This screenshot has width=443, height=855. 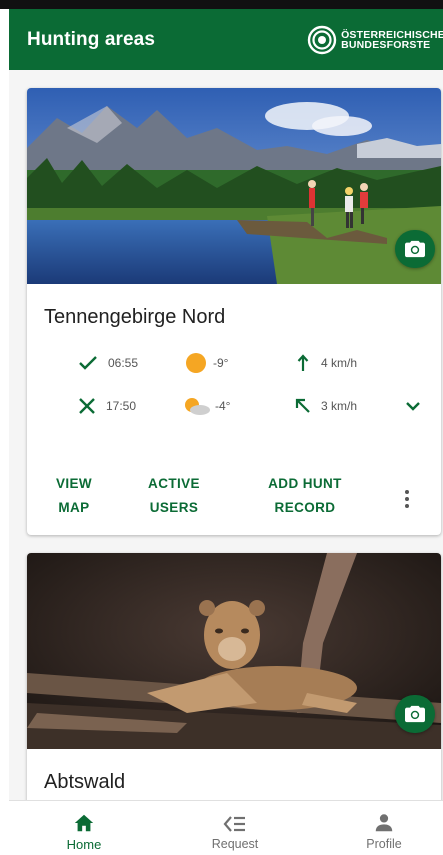 I want to click on area-name: Tennengebirge Nord, so click(x=135, y=317).